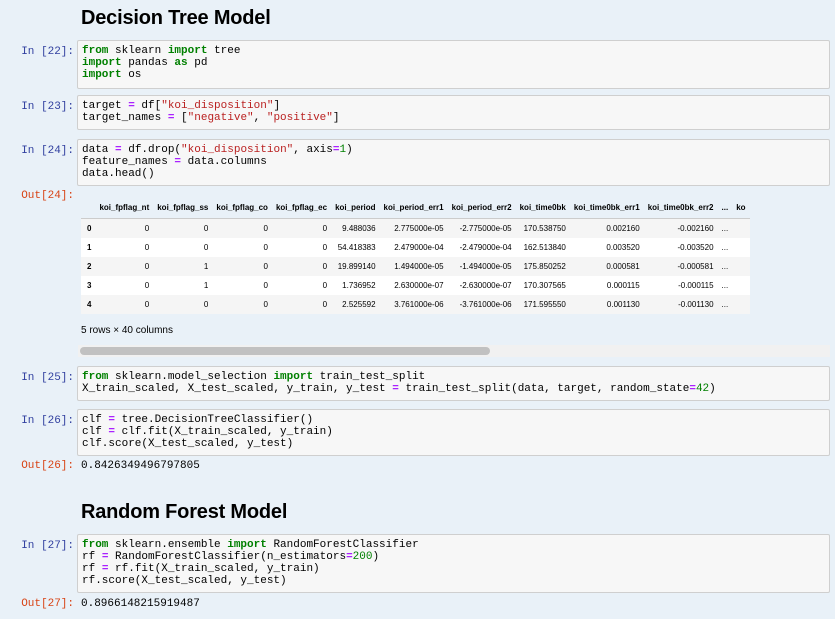 This screenshot has height=619, width=835. I want to click on table-cell: 2.479000e-04, so click(419, 247).